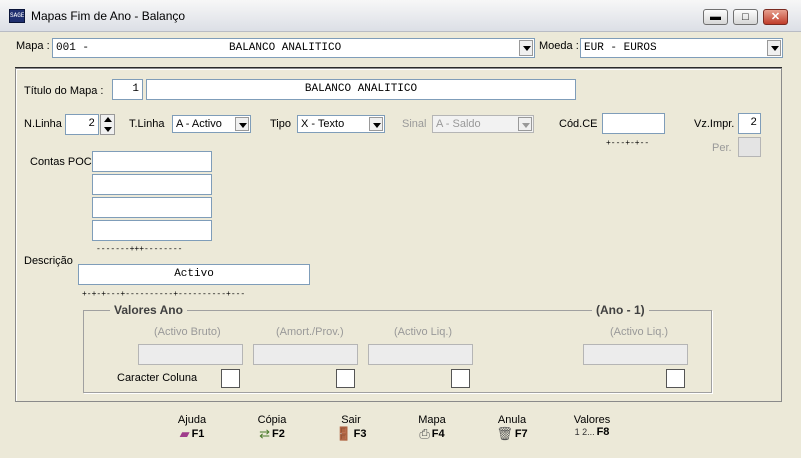 The width and height of the screenshot is (801, 458). I want to click on mapa-name: BALANCO ANALITICO, so click(285, 48).